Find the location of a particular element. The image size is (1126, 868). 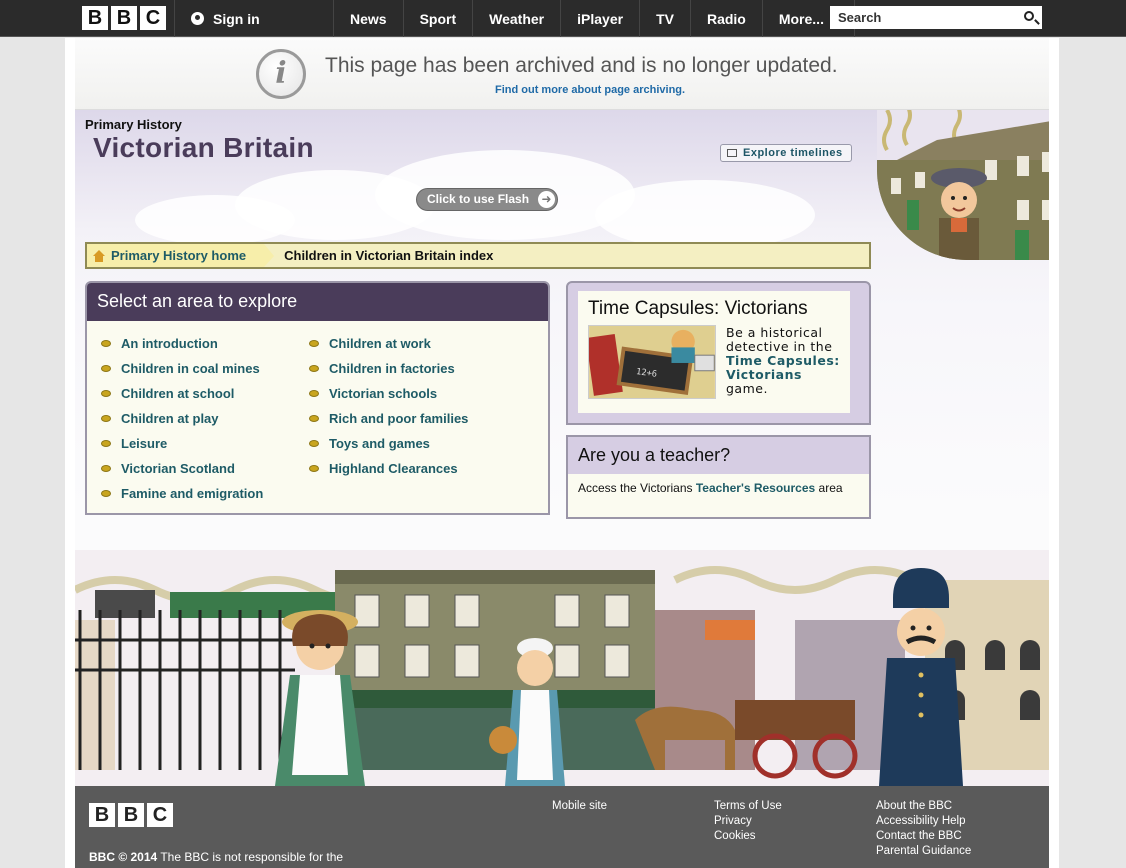

explore-timelines-label: Explore timelines is located at coordinates (793, 153).